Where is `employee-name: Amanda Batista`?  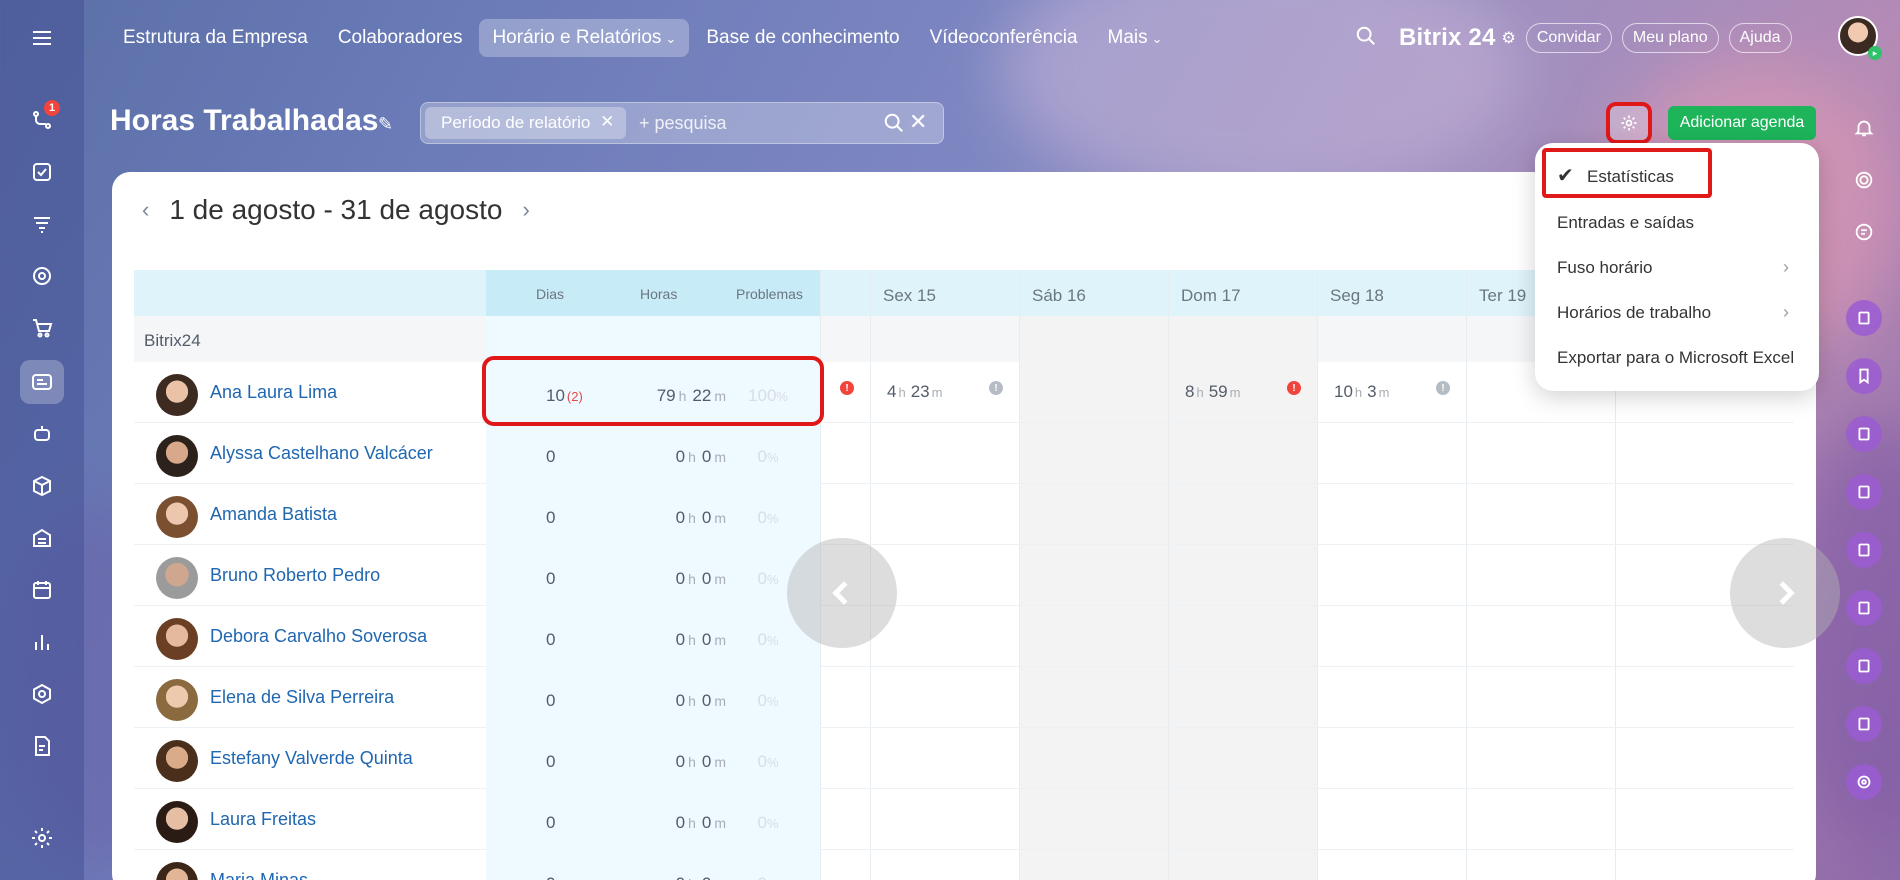
employee-name: Amanda Batista is located at coordinates (273, 514).